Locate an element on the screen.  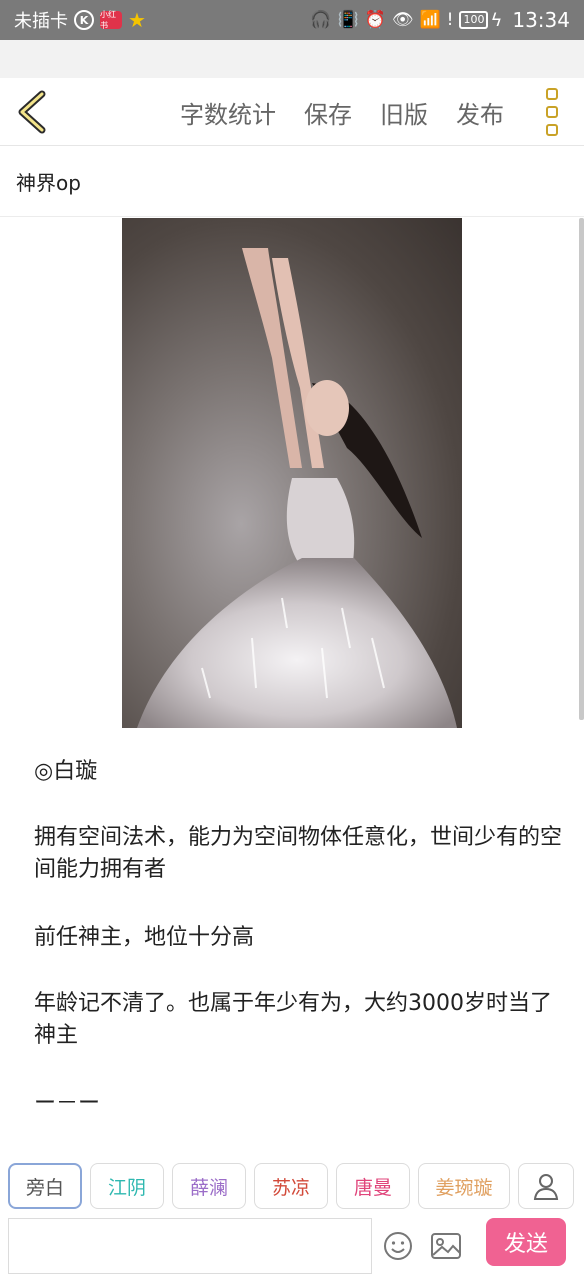
user-icon is located at coordinates (546, 1187).